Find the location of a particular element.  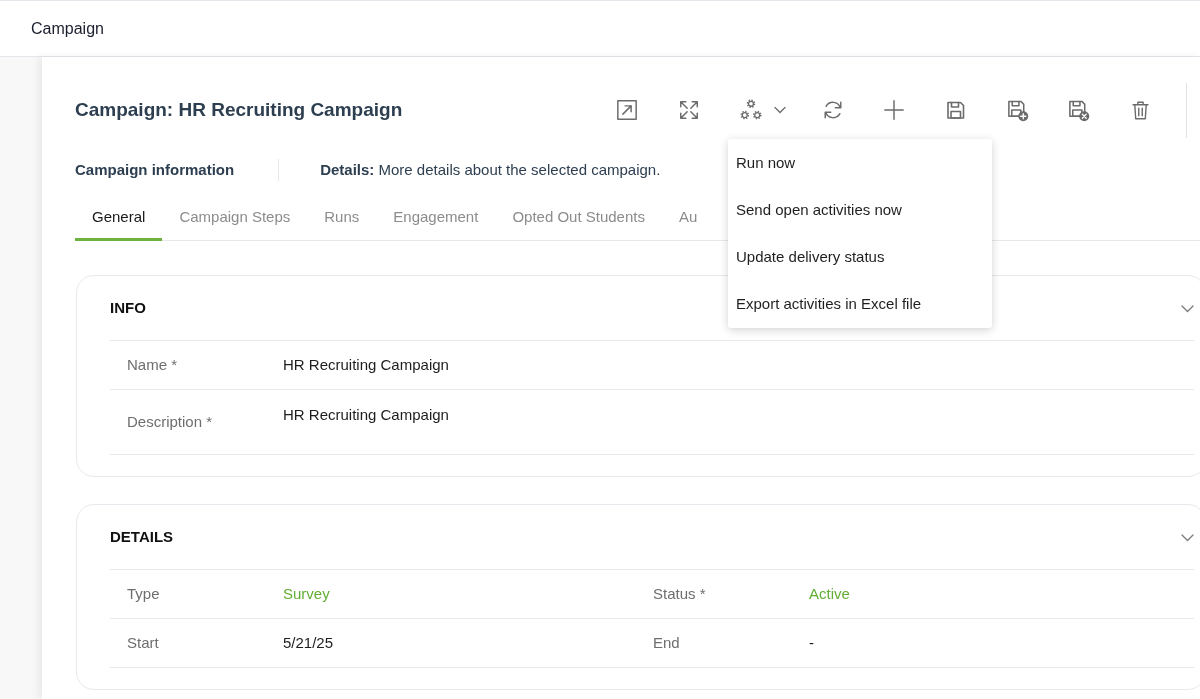

tab: Au is located at coordinates (688, 219).